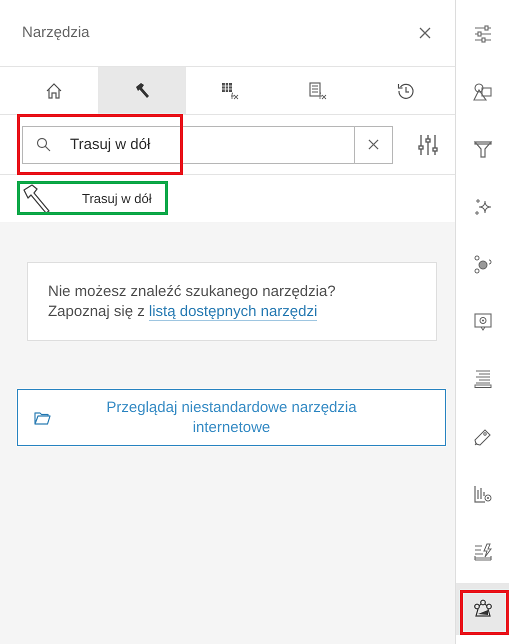  What do you see at coordinates (42, 418) in the screenshot?
I see `folder-icon` at bounding box center [42, 418].